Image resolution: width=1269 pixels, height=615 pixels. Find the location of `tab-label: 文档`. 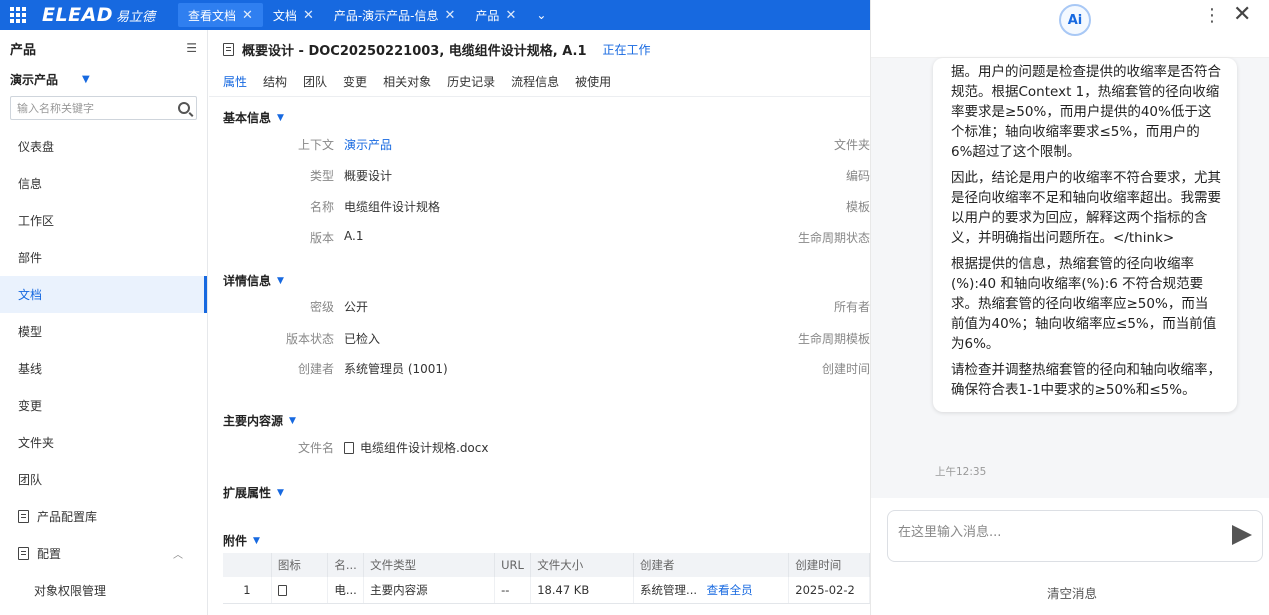

tab-label: 文档 is located at coordinates (284, 15).